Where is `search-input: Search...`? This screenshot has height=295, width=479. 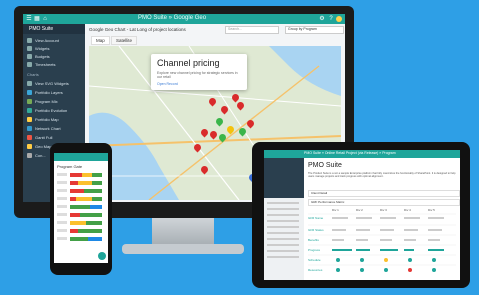
search-input: Search... is located at coordinates (252, 30).